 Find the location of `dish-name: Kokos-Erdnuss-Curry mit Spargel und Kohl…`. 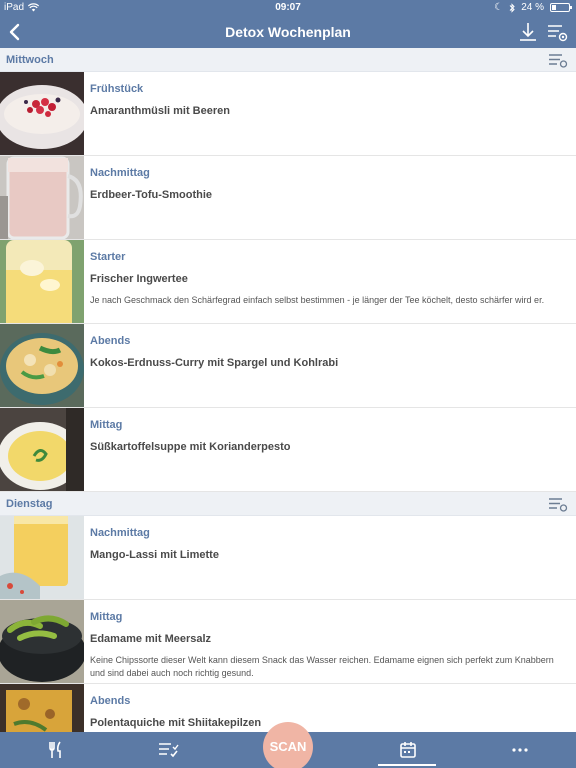

dish-name: Kokos-Erdnuss-Curry mit Spargel und Kohl… is located at coordinates (214, 363).